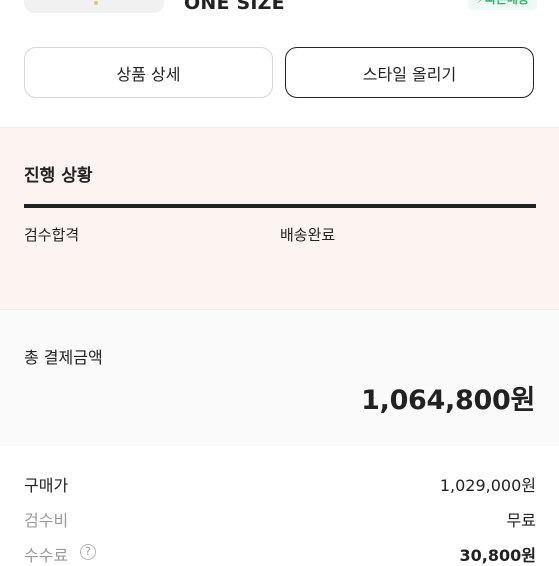 This screenshot has width=559, height=566. What do you see at coordinates (58, 176) in the screenshot?
I see `progress-title: 진행 상황` at bounding box center [58, 176].